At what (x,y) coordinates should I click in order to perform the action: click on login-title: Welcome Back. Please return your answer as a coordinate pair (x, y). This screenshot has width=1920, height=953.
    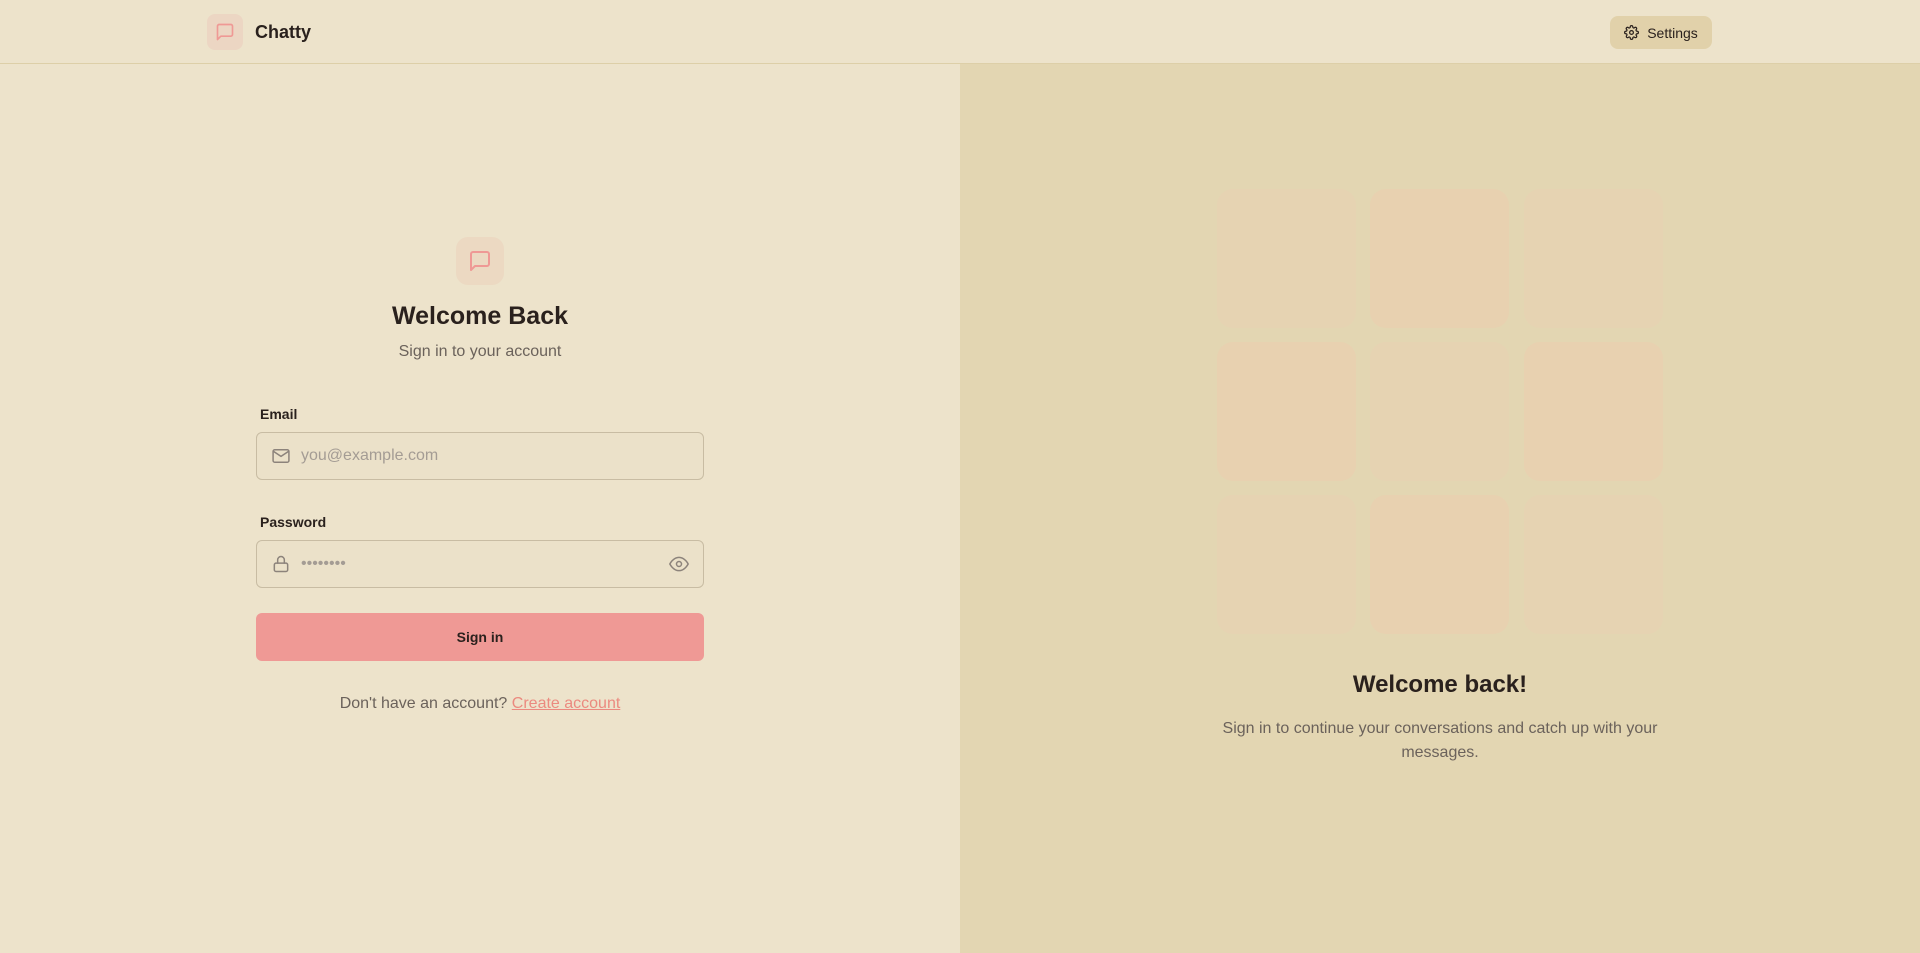
    Looking at the image, I should click on (479, 316).